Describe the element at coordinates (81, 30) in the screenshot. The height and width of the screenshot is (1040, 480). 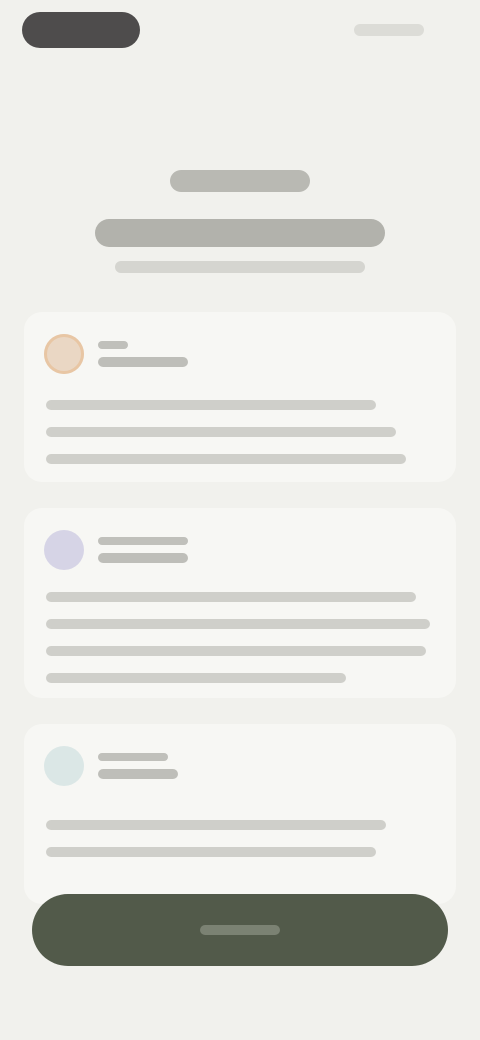
I see `top-left-pill-button` at that location.